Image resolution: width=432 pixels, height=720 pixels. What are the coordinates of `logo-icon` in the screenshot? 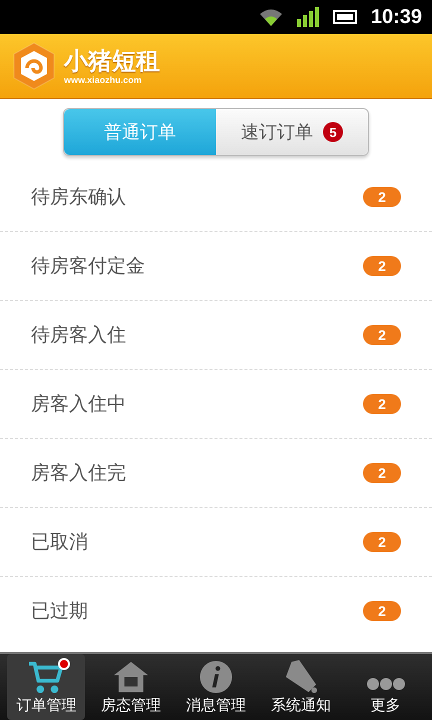 It's located at (34, 66).